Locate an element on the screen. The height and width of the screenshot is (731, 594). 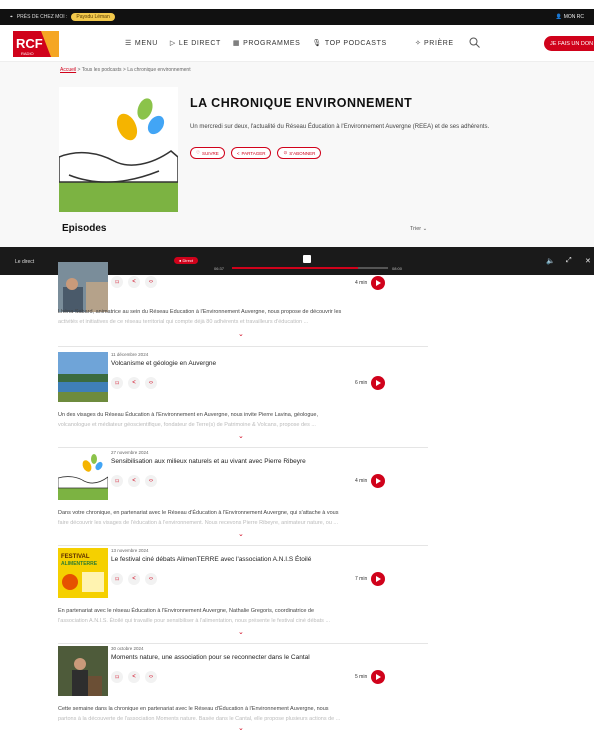
svg-text: RCF is located at coordinates (29, 43).